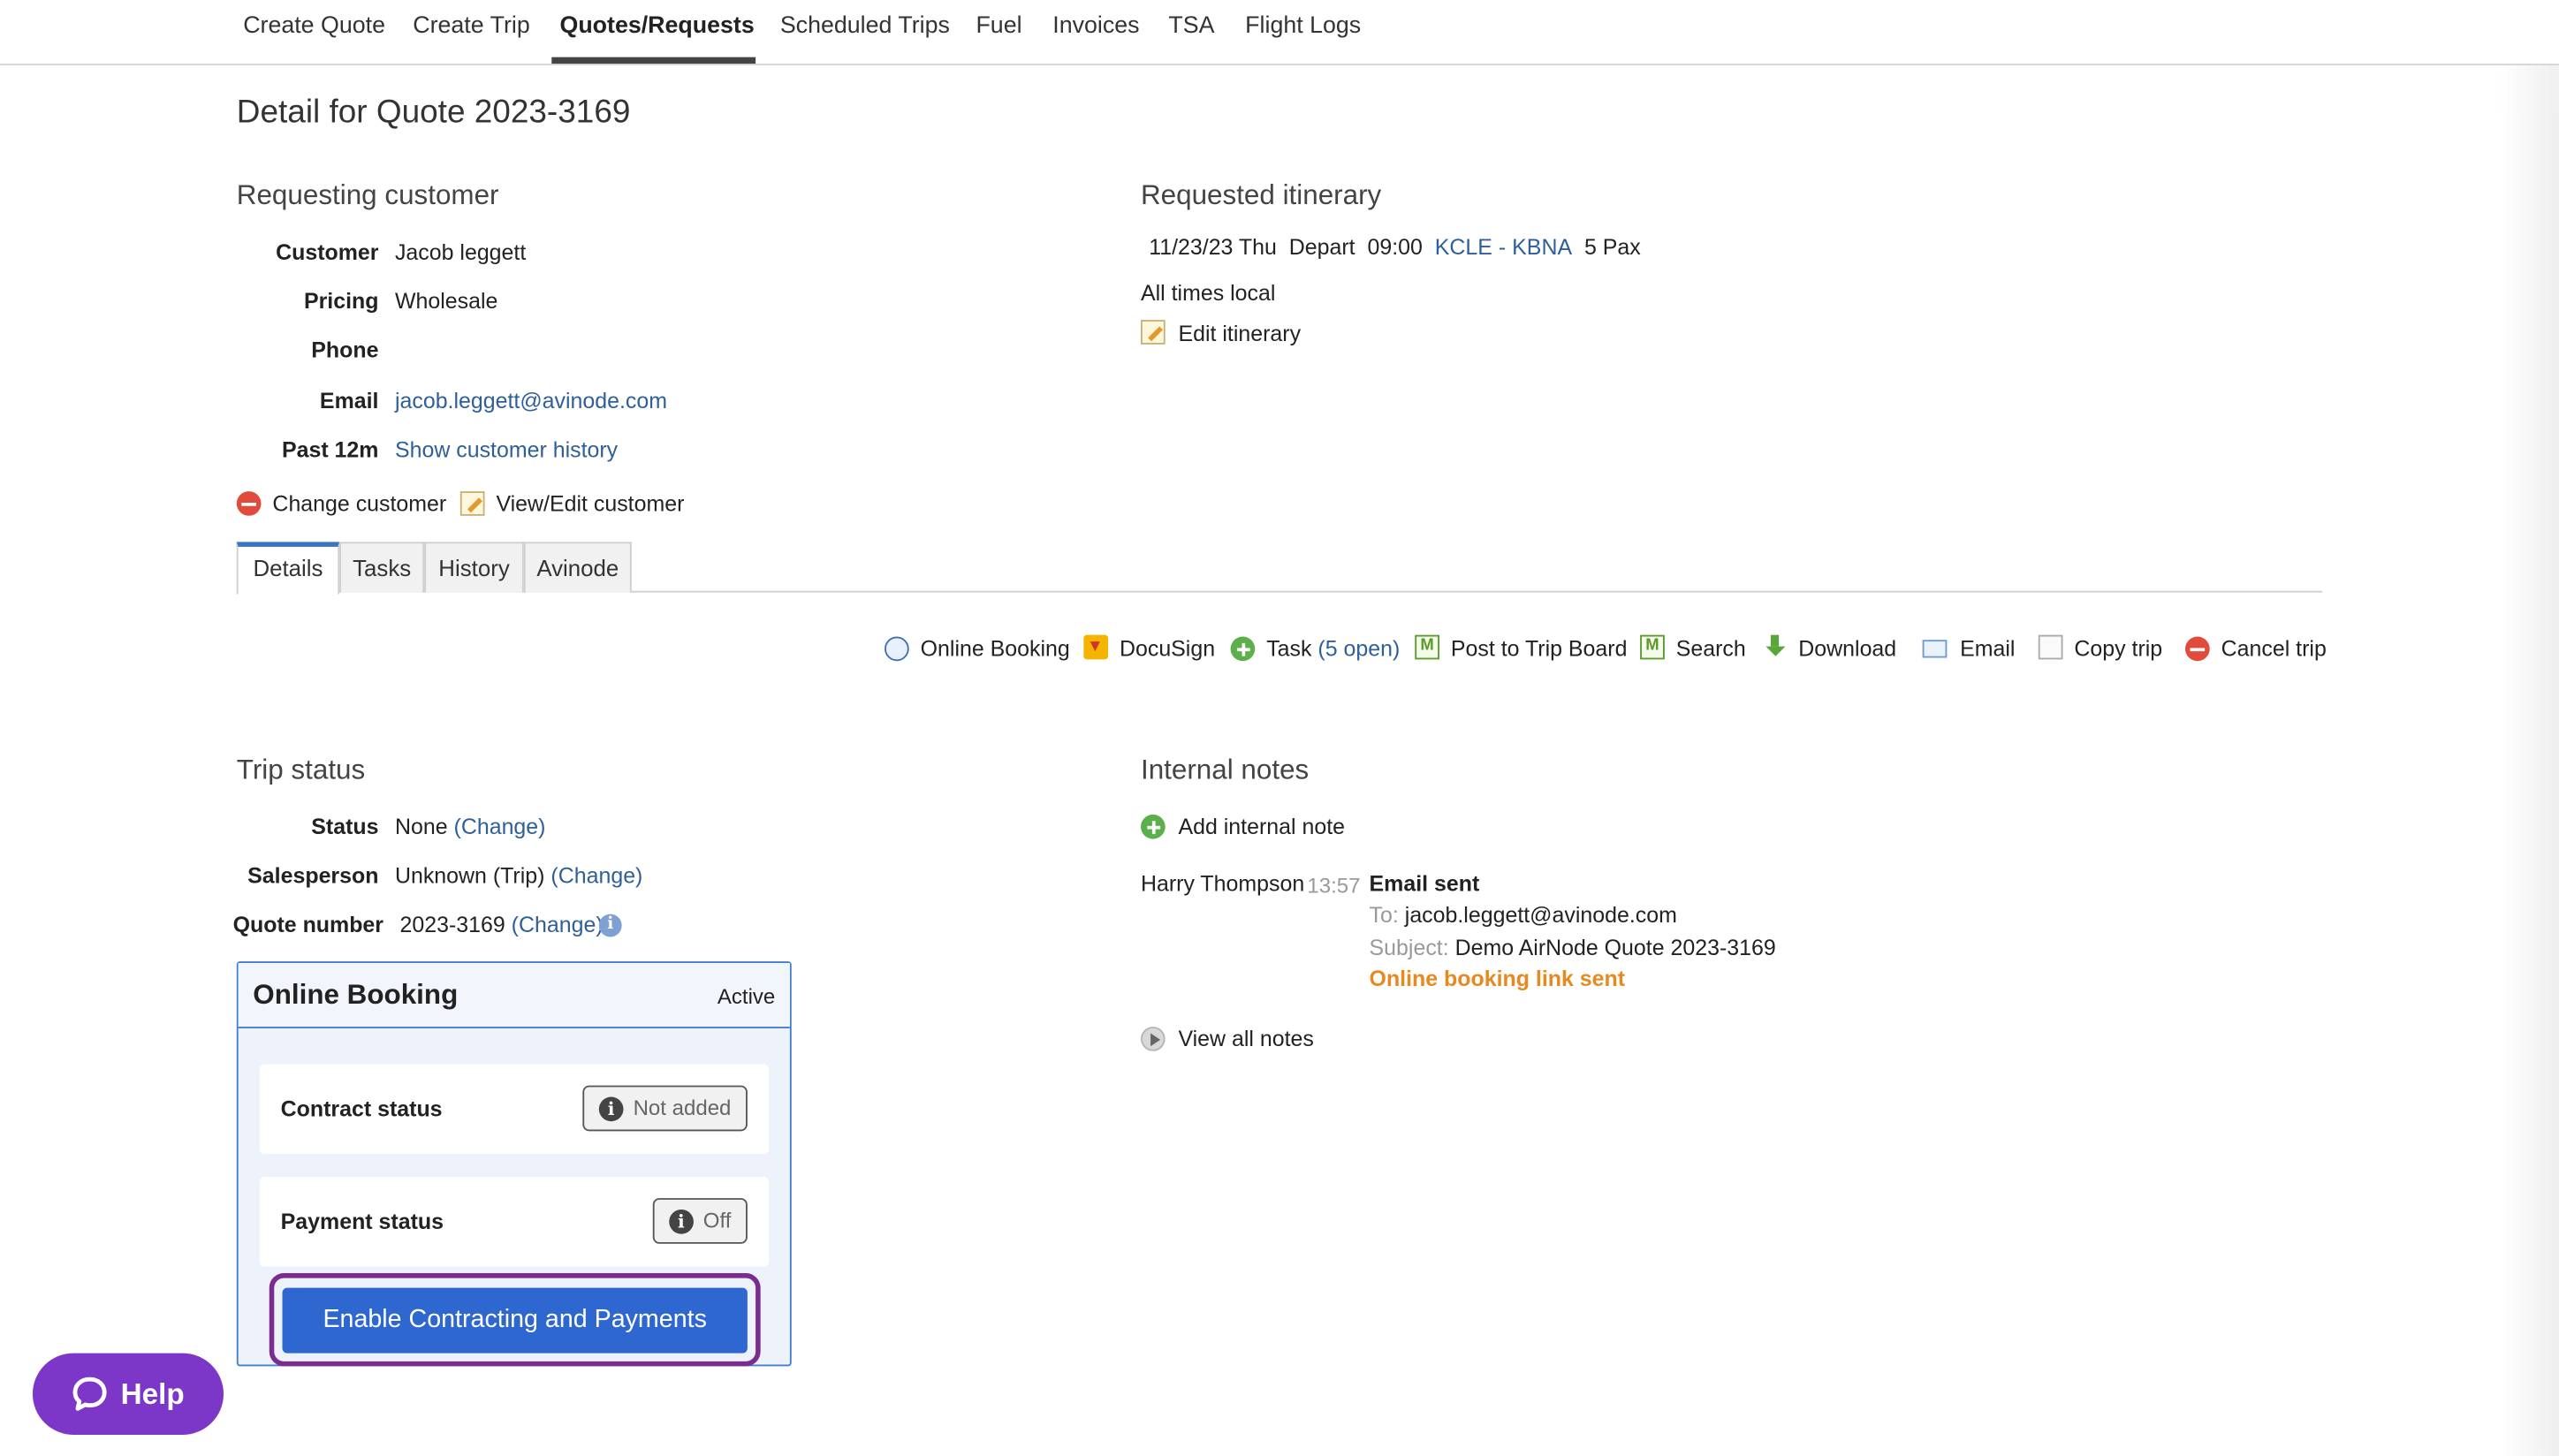 The height and width of the screenshot is (1456, 2559). What do you see at coordinates (577, 567) in the screenshot?
I see `tab-avinode: Avinode` at bounding box center [577, 567].